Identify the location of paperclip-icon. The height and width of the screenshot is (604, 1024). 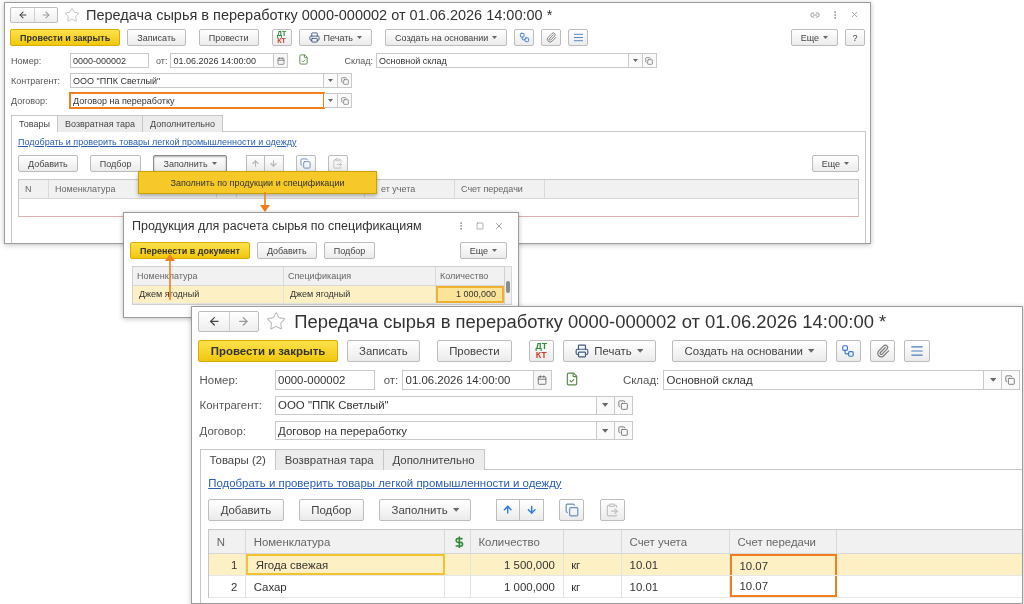
(882, 350).